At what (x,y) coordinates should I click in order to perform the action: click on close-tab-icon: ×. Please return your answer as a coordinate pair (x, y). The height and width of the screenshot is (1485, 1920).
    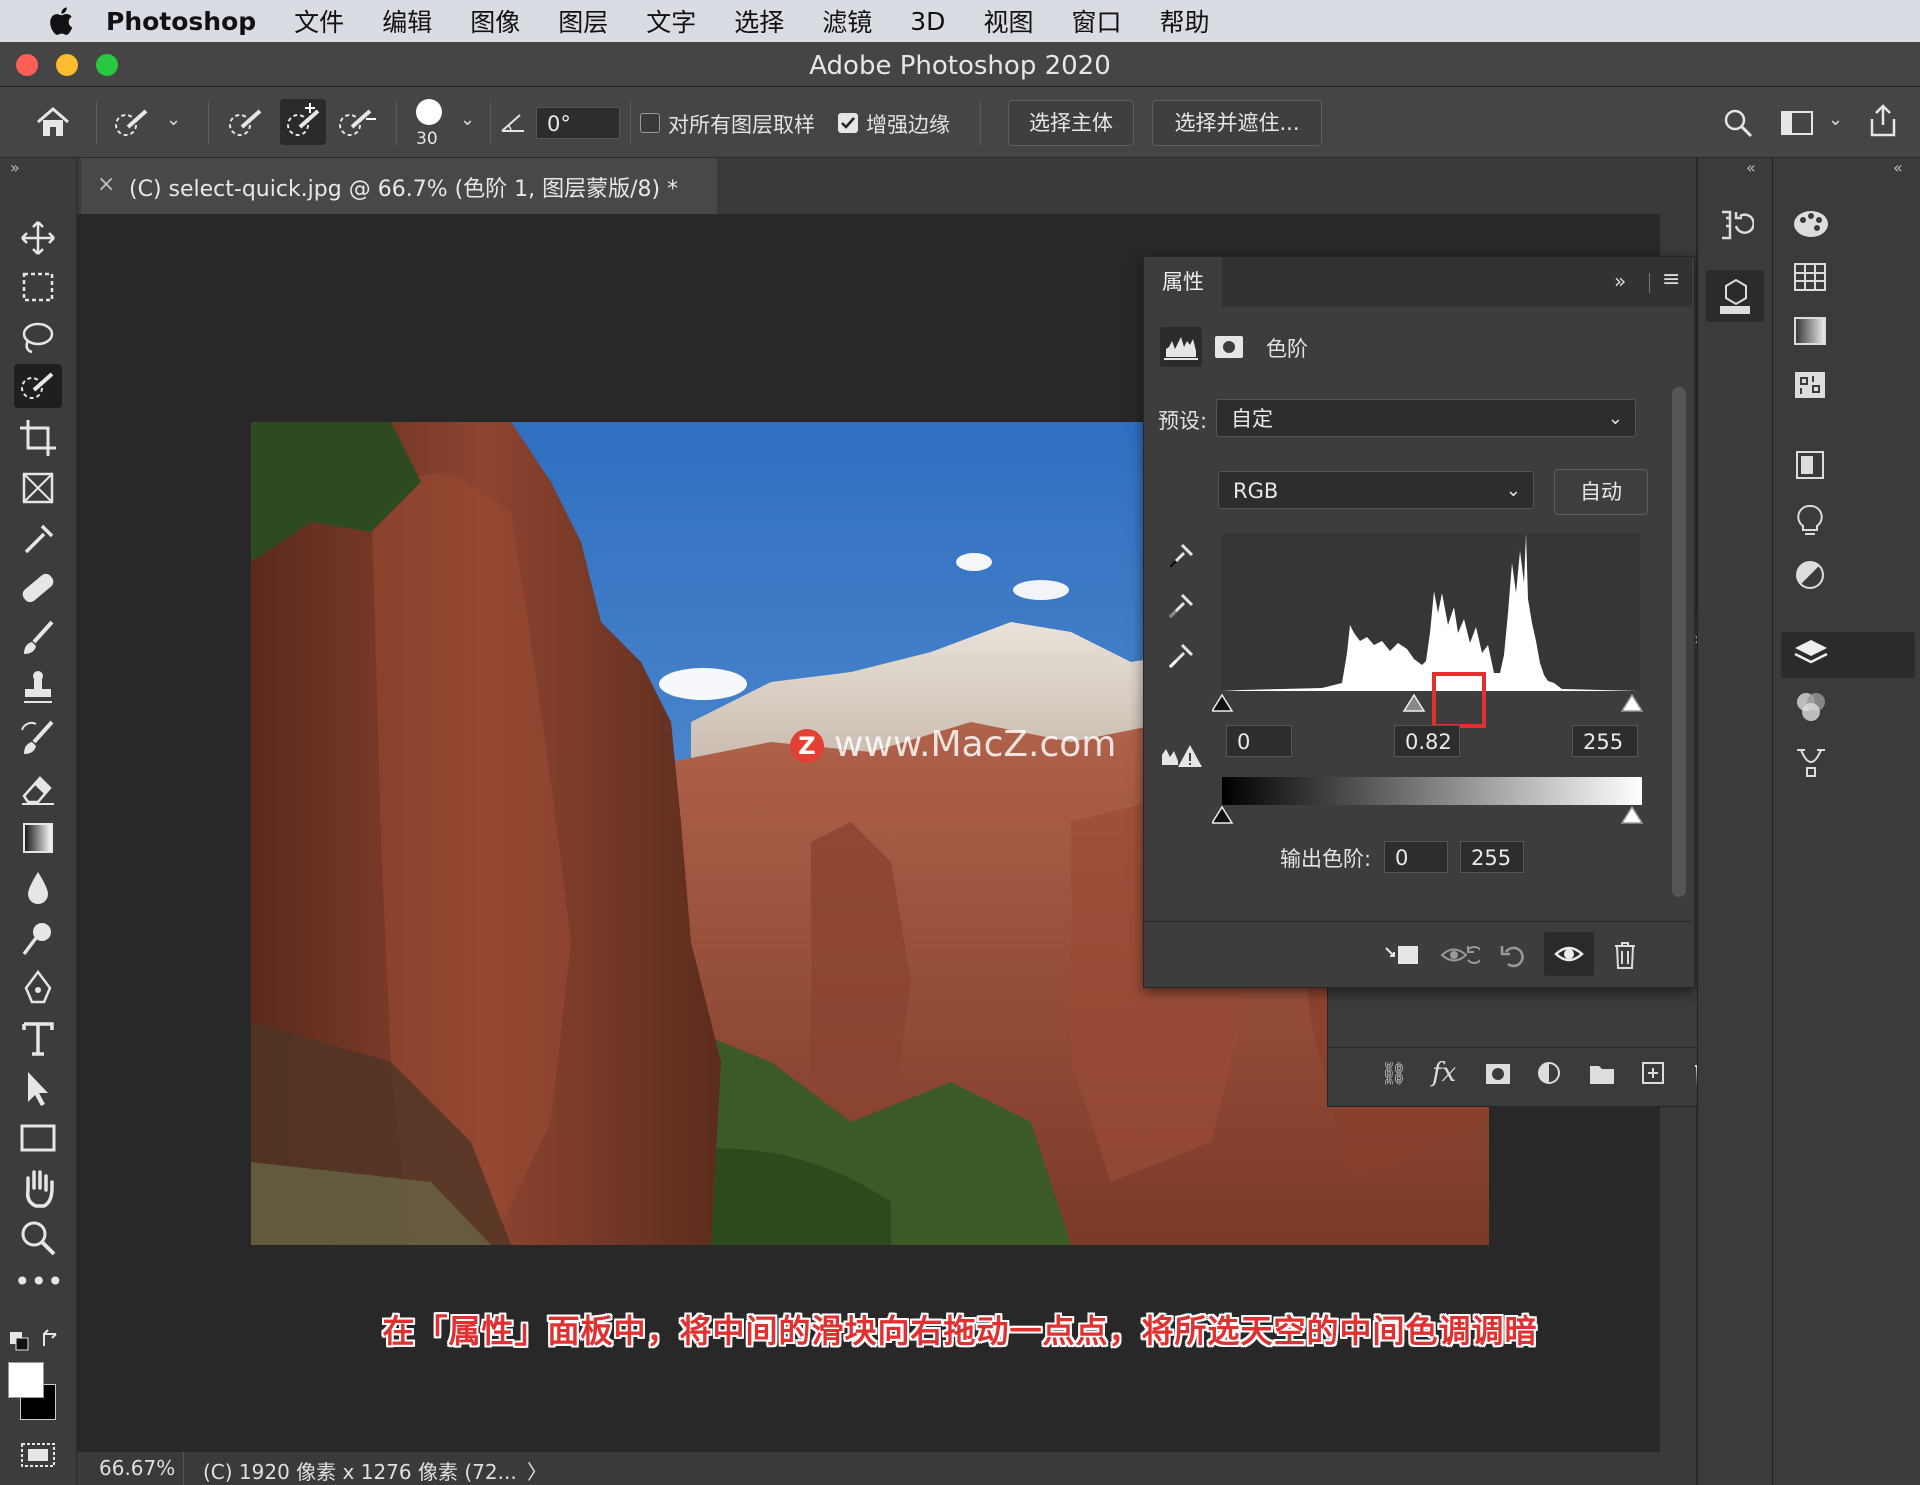
    Looking at the image, I should click on (106, 184).